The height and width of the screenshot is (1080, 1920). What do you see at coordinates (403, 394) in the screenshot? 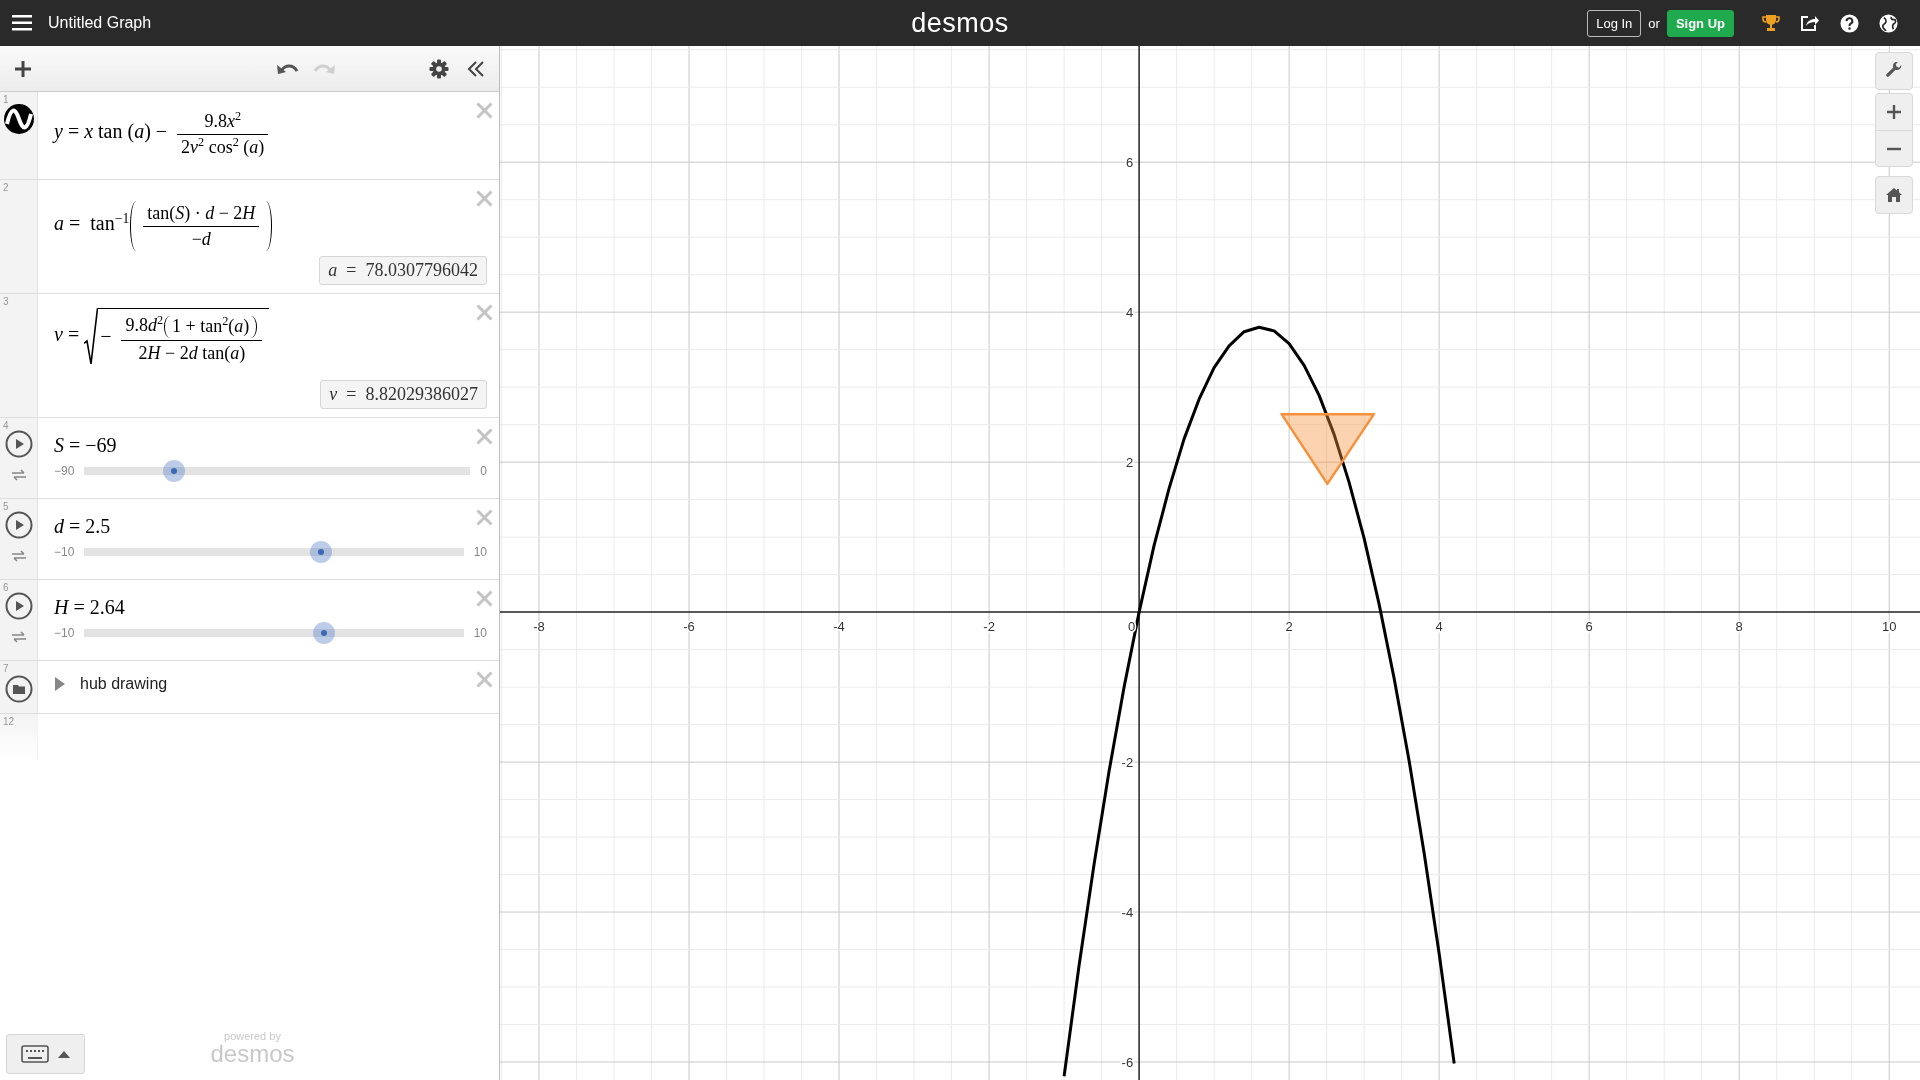
I see `result-value: v = 8.82029386027` at bounding box center [403, 394].